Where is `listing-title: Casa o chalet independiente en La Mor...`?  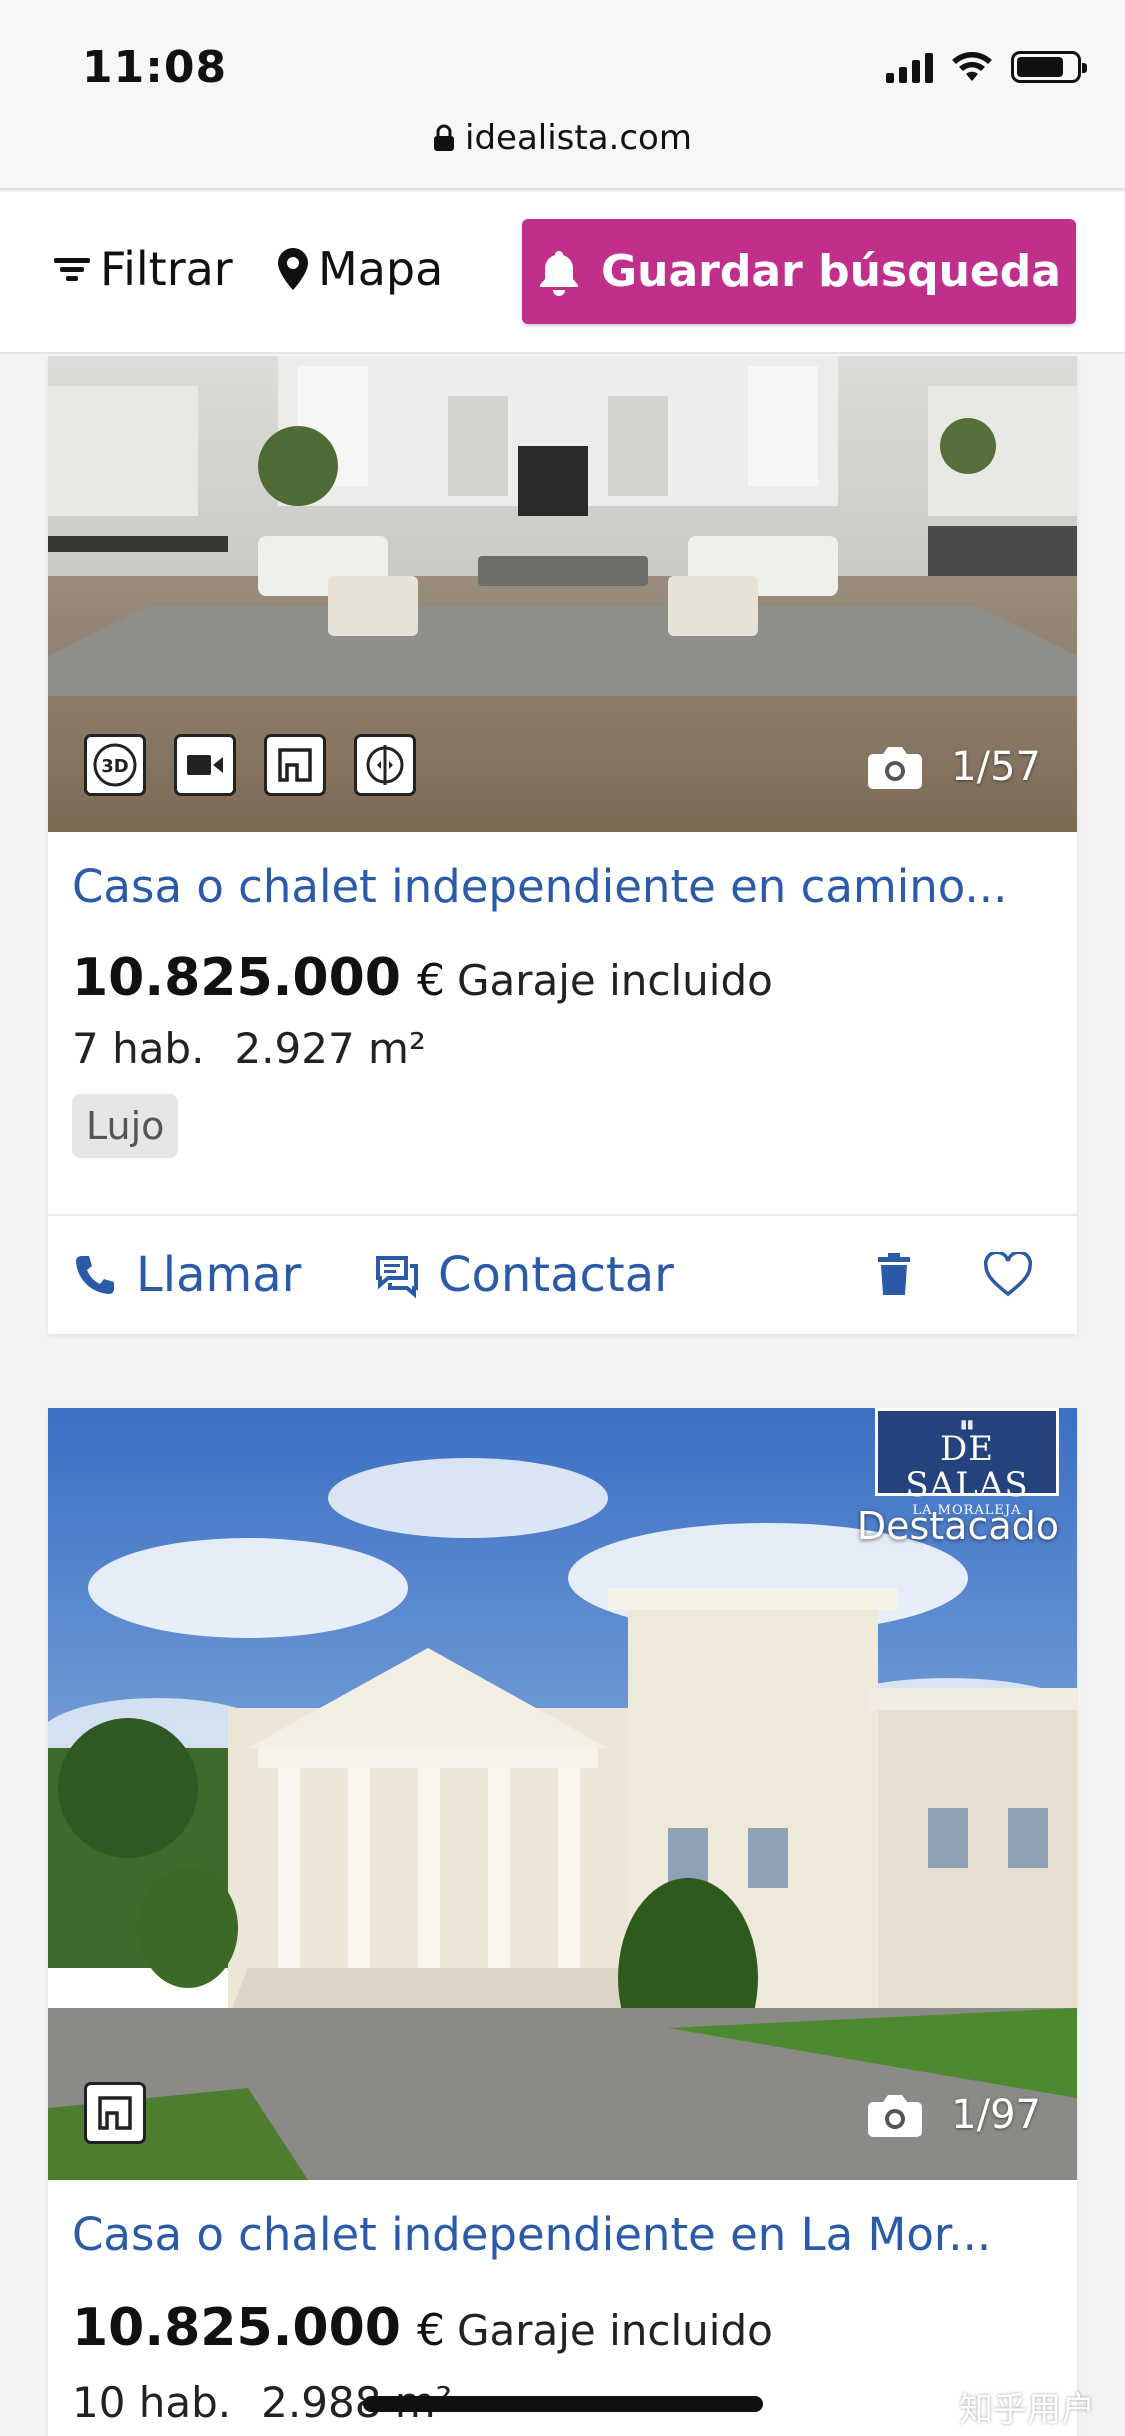 listing-title: Casa o chalet independiente en La Mor... is located at coordinates (567, 2234).